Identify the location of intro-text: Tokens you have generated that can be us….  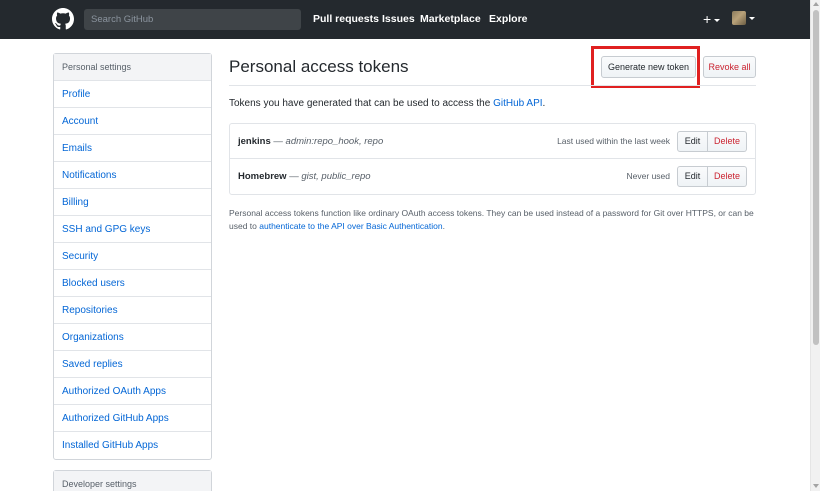
(387, 103).